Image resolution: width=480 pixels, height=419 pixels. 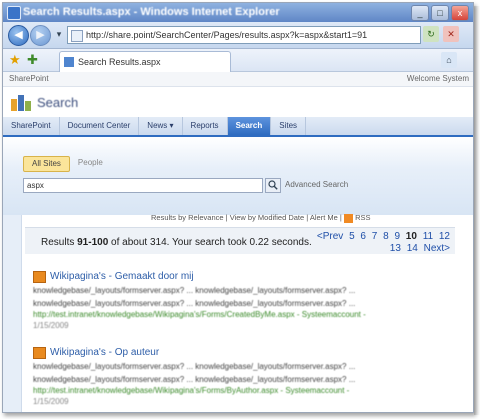 I want to click on pager-page: 5, so click(x=352, y=236).